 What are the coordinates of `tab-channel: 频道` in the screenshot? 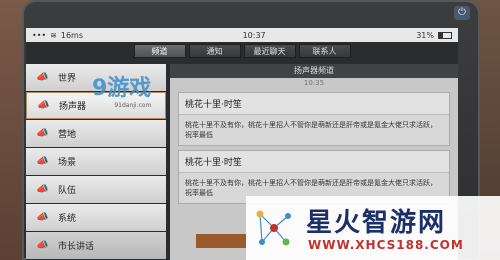 It's located at (159, 51).